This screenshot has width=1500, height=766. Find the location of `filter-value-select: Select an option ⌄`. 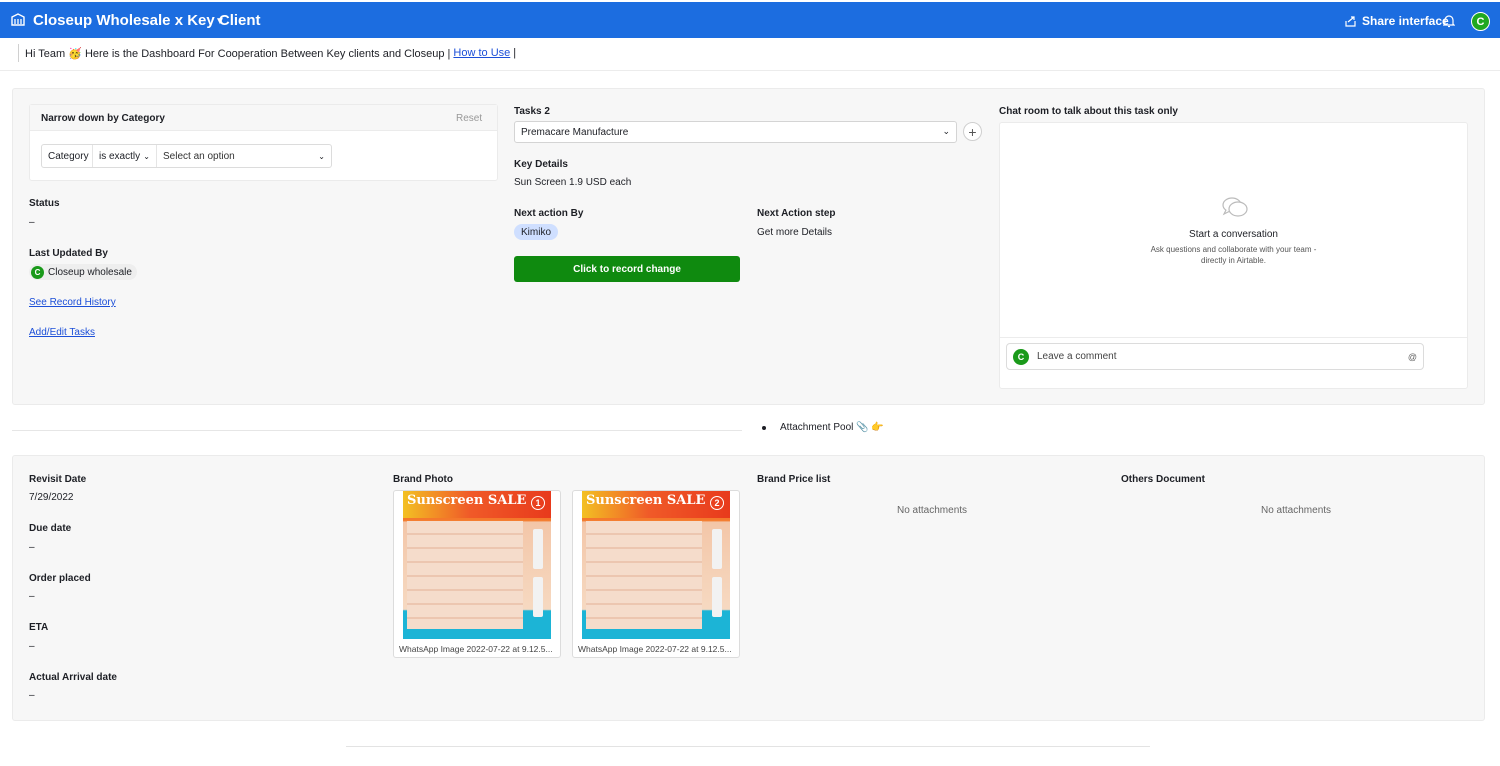

filter-value-select: Select an option ⌄ is located at coordinates (244, 156).